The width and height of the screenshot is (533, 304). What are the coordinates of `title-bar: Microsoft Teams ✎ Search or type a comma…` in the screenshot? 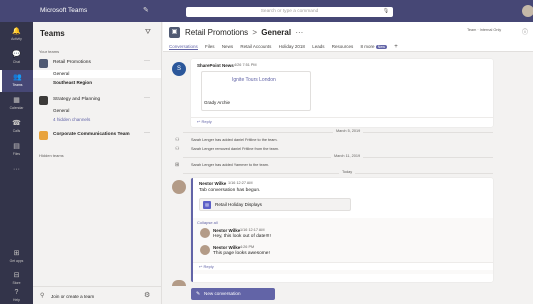 It's located at (266, 11).